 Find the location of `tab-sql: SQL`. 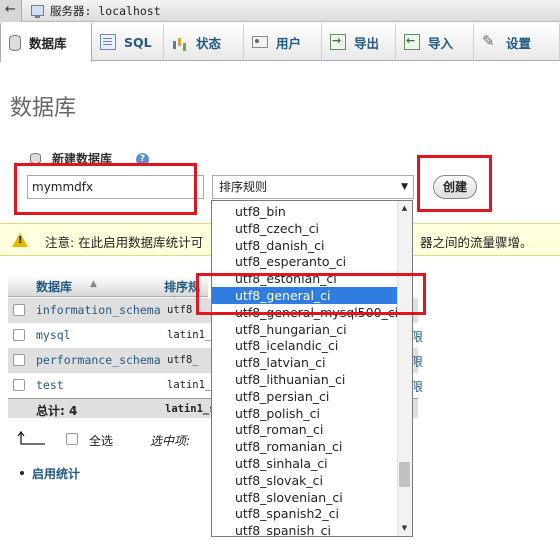

tab-sql: SQL is located at coordinates (128, 42).